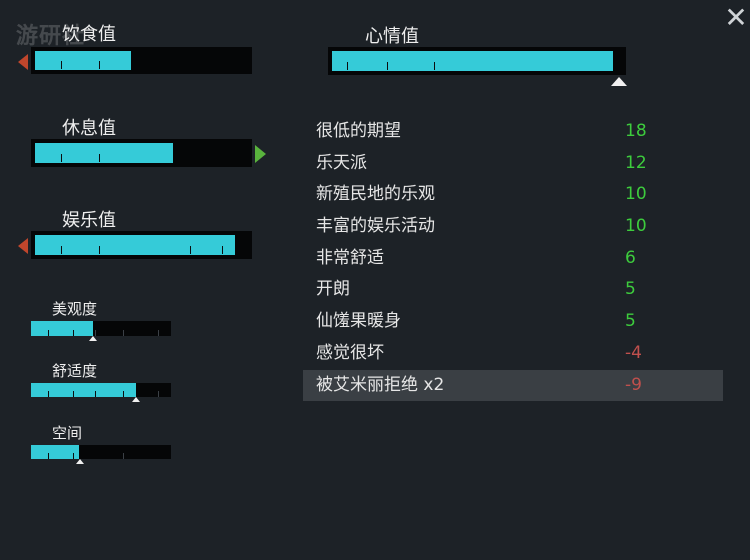 This screenshot has height=560, width=750. I want to click on rest-label: 休息值, so click(89, 128).